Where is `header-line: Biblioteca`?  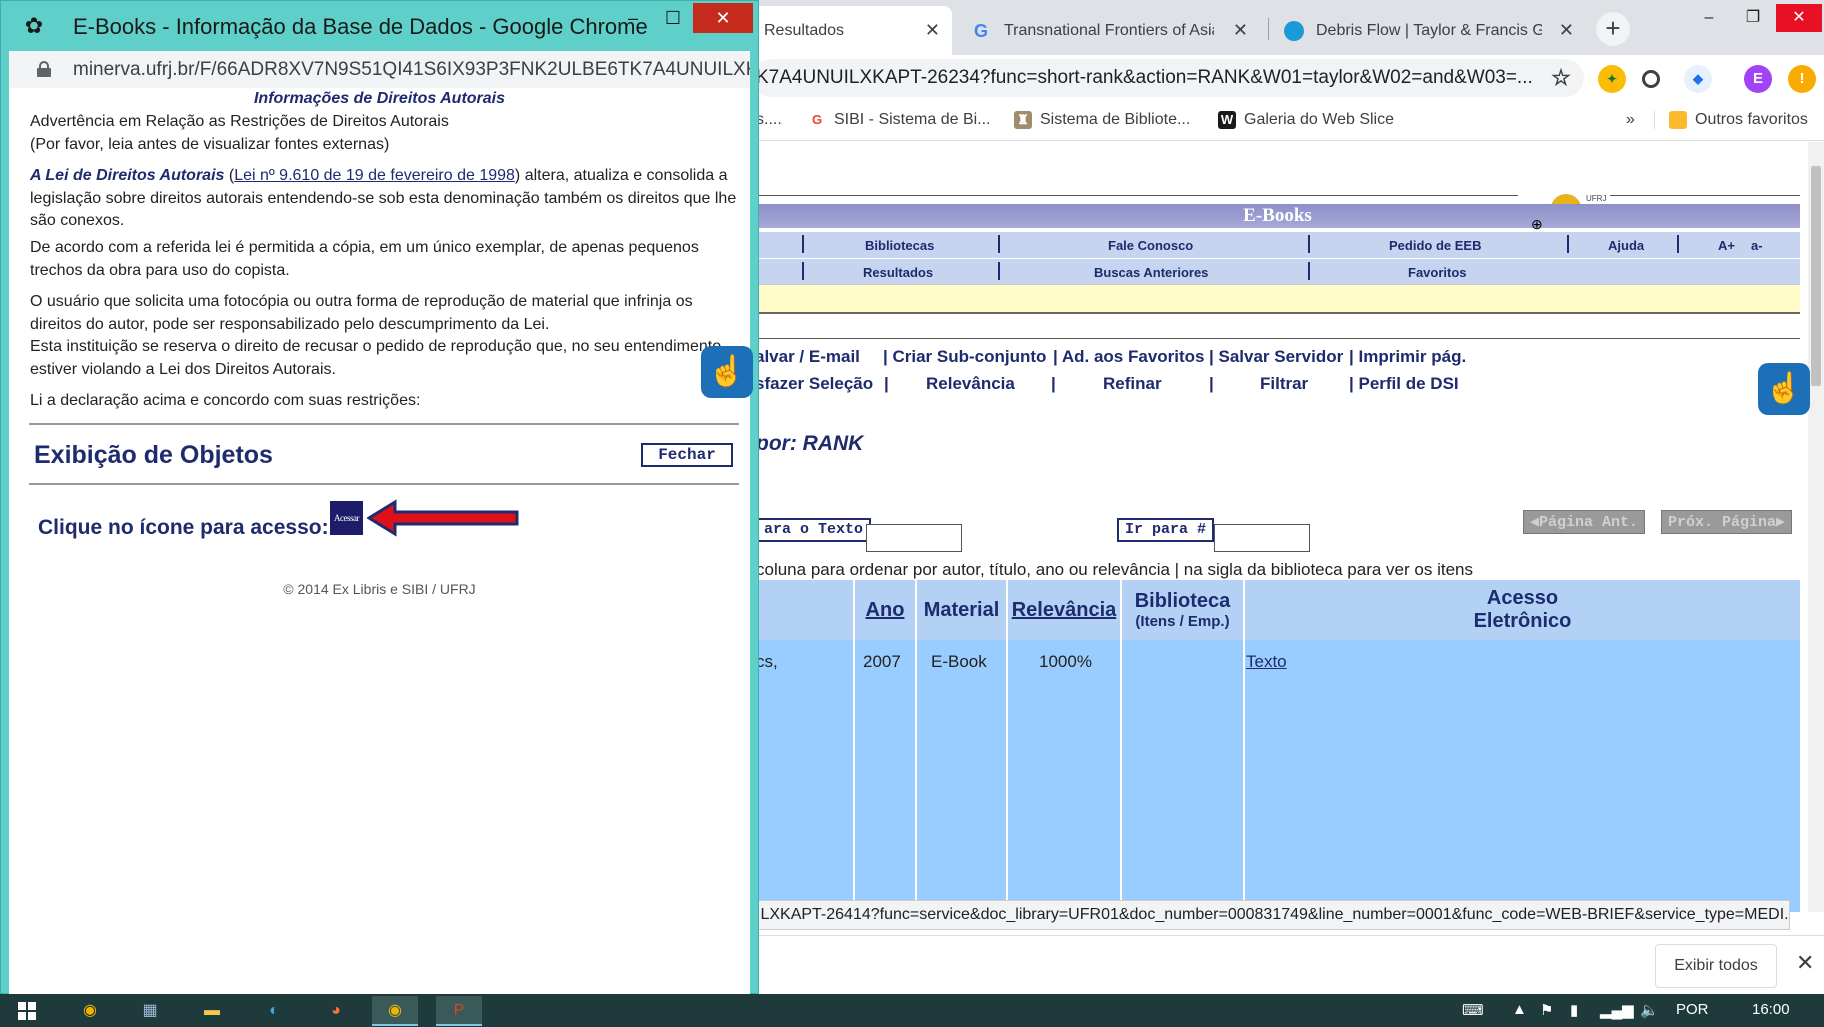
header-line: Biblioteca is located at coordinates (1182, 601).